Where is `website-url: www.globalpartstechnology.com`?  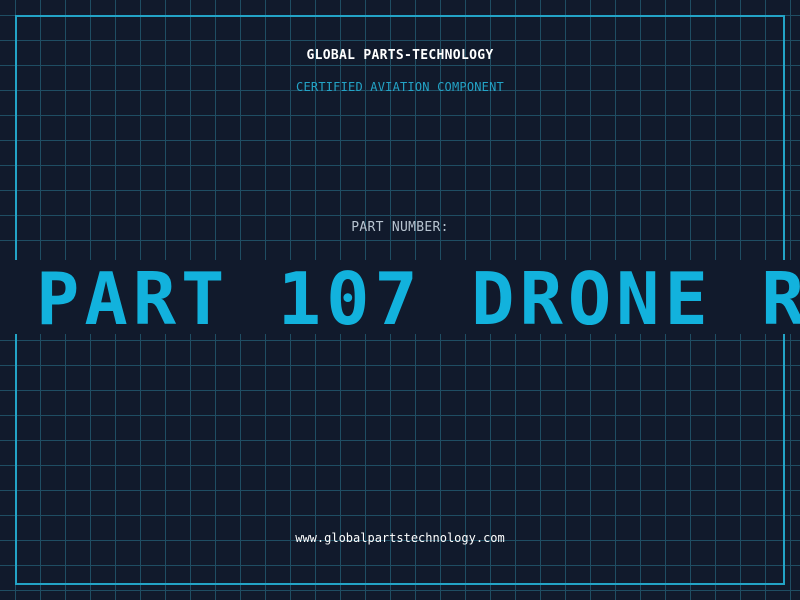
website-url: www.globalpartstechnology.com is located at coordinates (400, 538).